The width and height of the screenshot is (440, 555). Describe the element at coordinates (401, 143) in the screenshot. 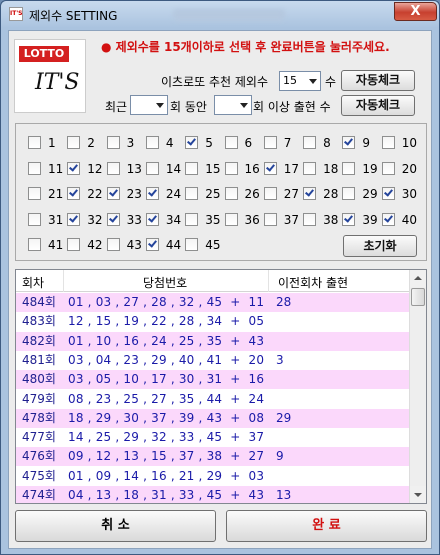

I see `number-checkbox: 10` at that location.